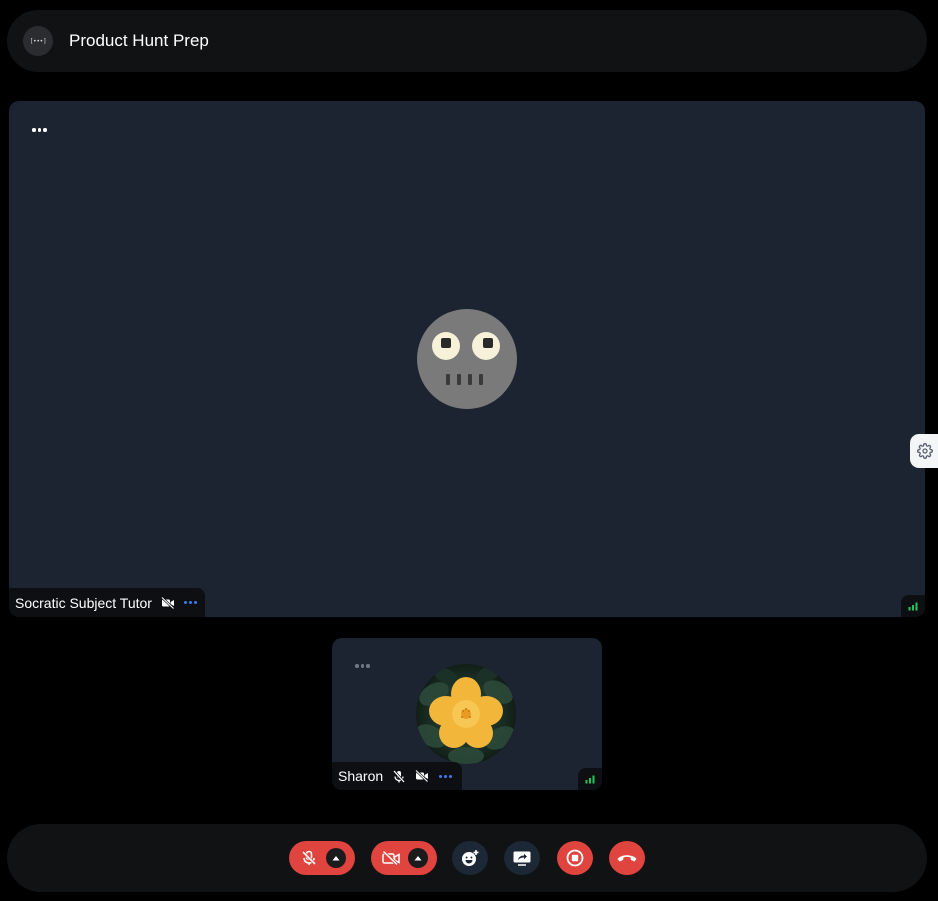  What do you see at coordinates (38, 41) in the screenshot?
I see `room-logo: [•••]` at bounding box center [38, 41].